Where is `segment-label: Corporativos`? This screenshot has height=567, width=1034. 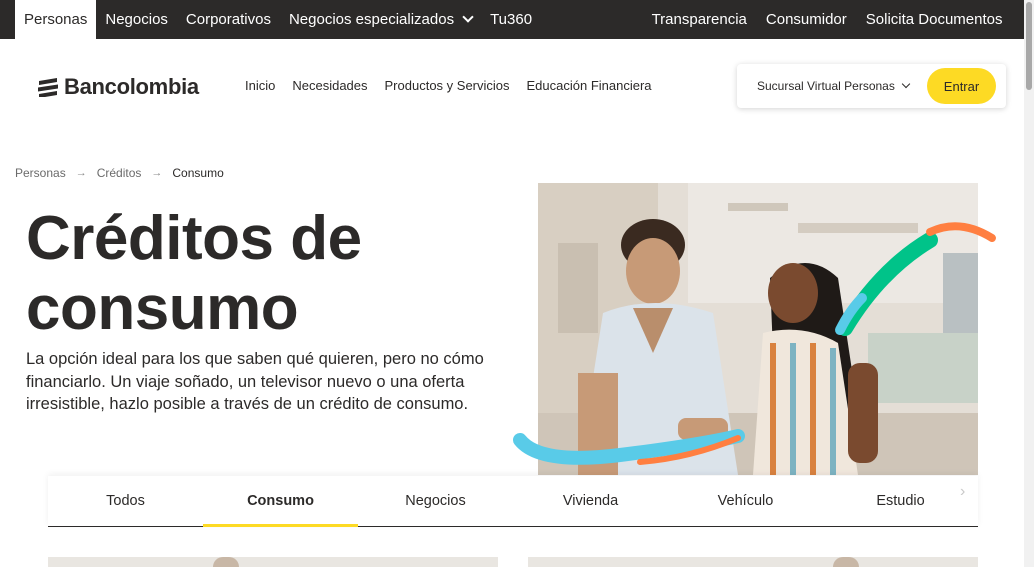 segment-label: Corporativos is located at coordinates (228, 19).